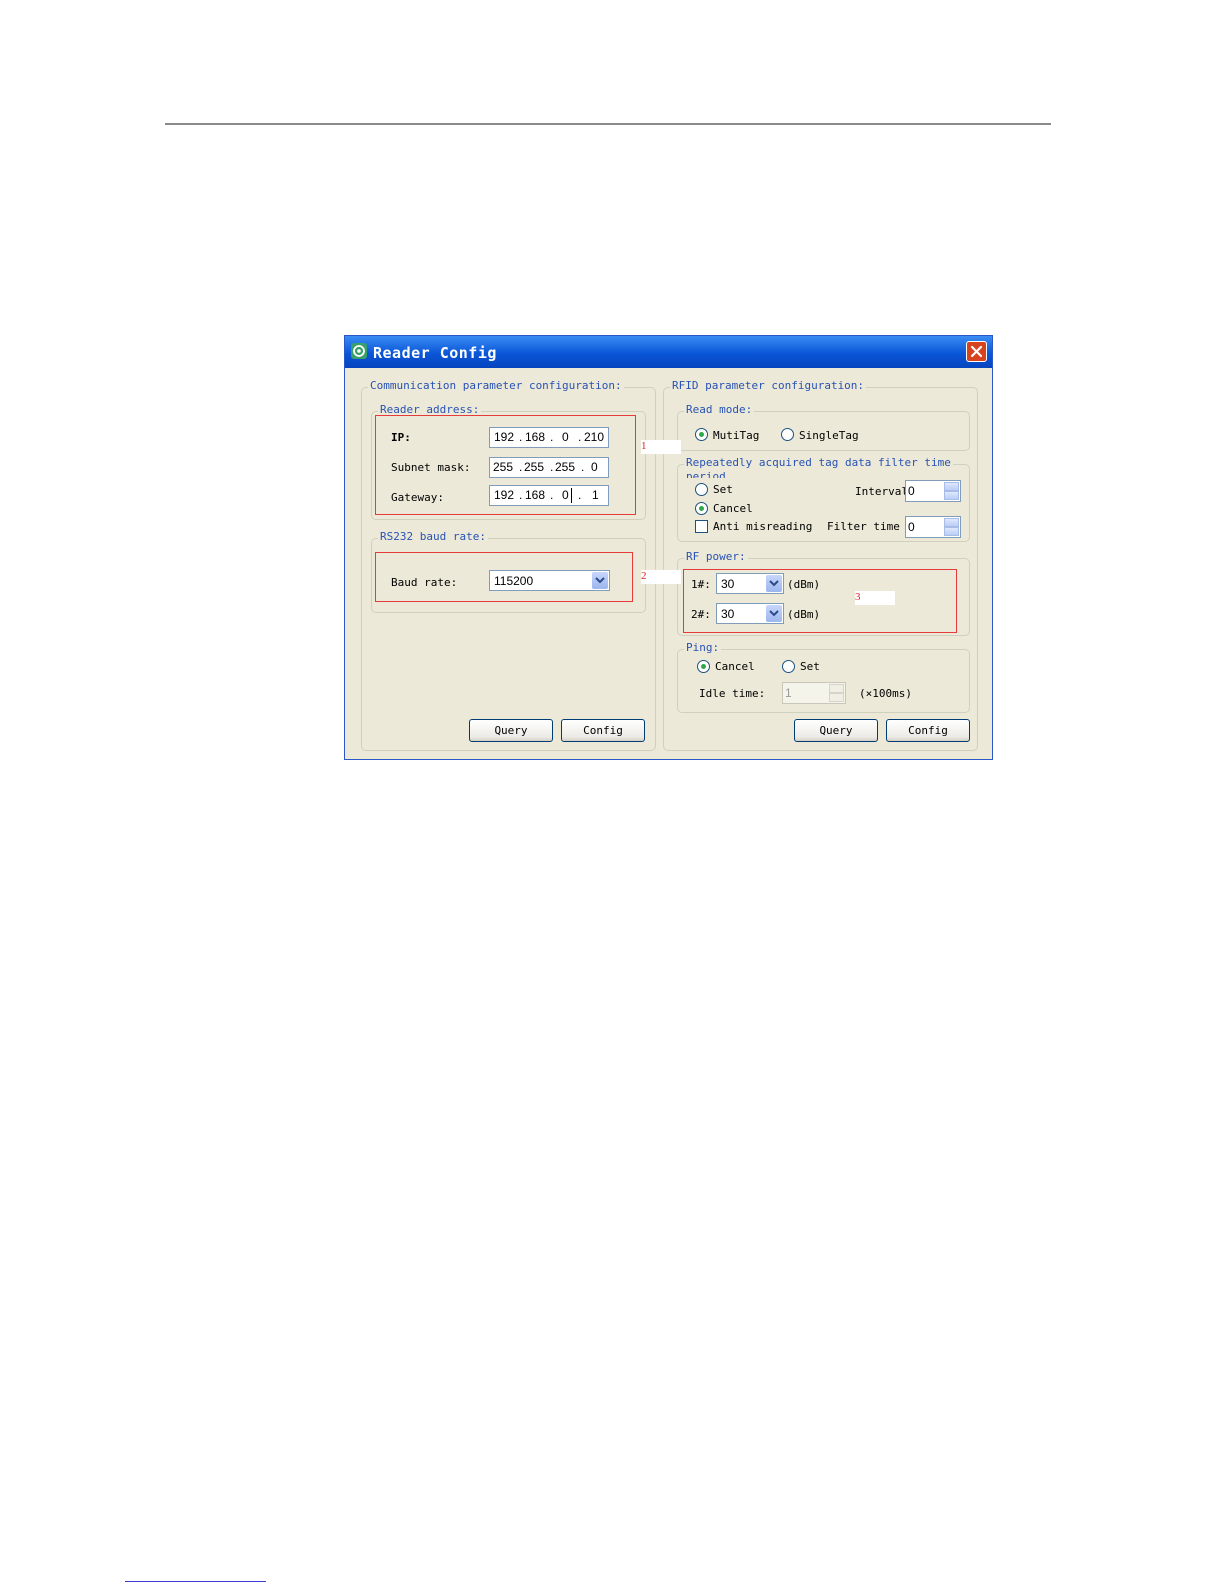 Image resolution: width=1225 pixels, height=1585 pixels. Describe the element at coordinates (706, 474) in the screenshot. I see `filter-time-title-line2: period` at that location.